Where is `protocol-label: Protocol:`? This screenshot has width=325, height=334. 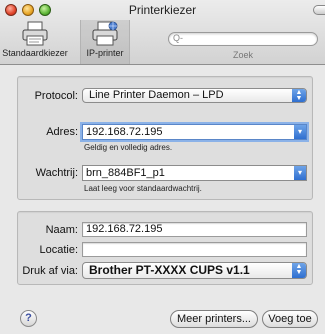
protocol-label: Protocol: is located at coordinates (56, 96).